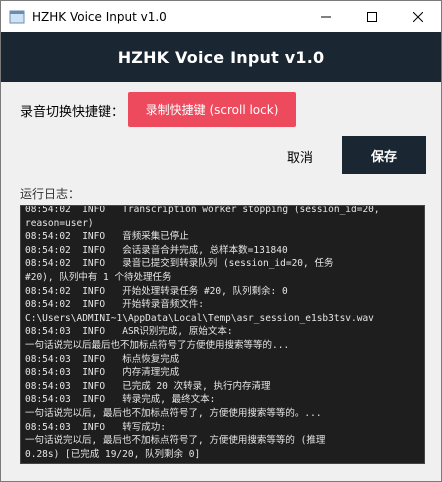 The height and width of the screenshot is (482, 442). I want to click on save-button: 保存, so click(384, 155).